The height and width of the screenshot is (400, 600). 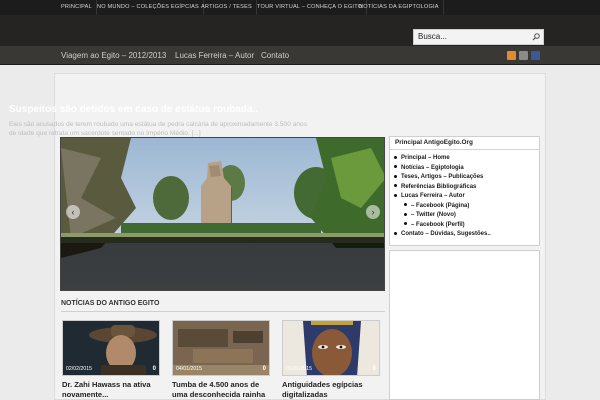 I want to click on sidebar-widget-empty, so click(x=464, y=325).